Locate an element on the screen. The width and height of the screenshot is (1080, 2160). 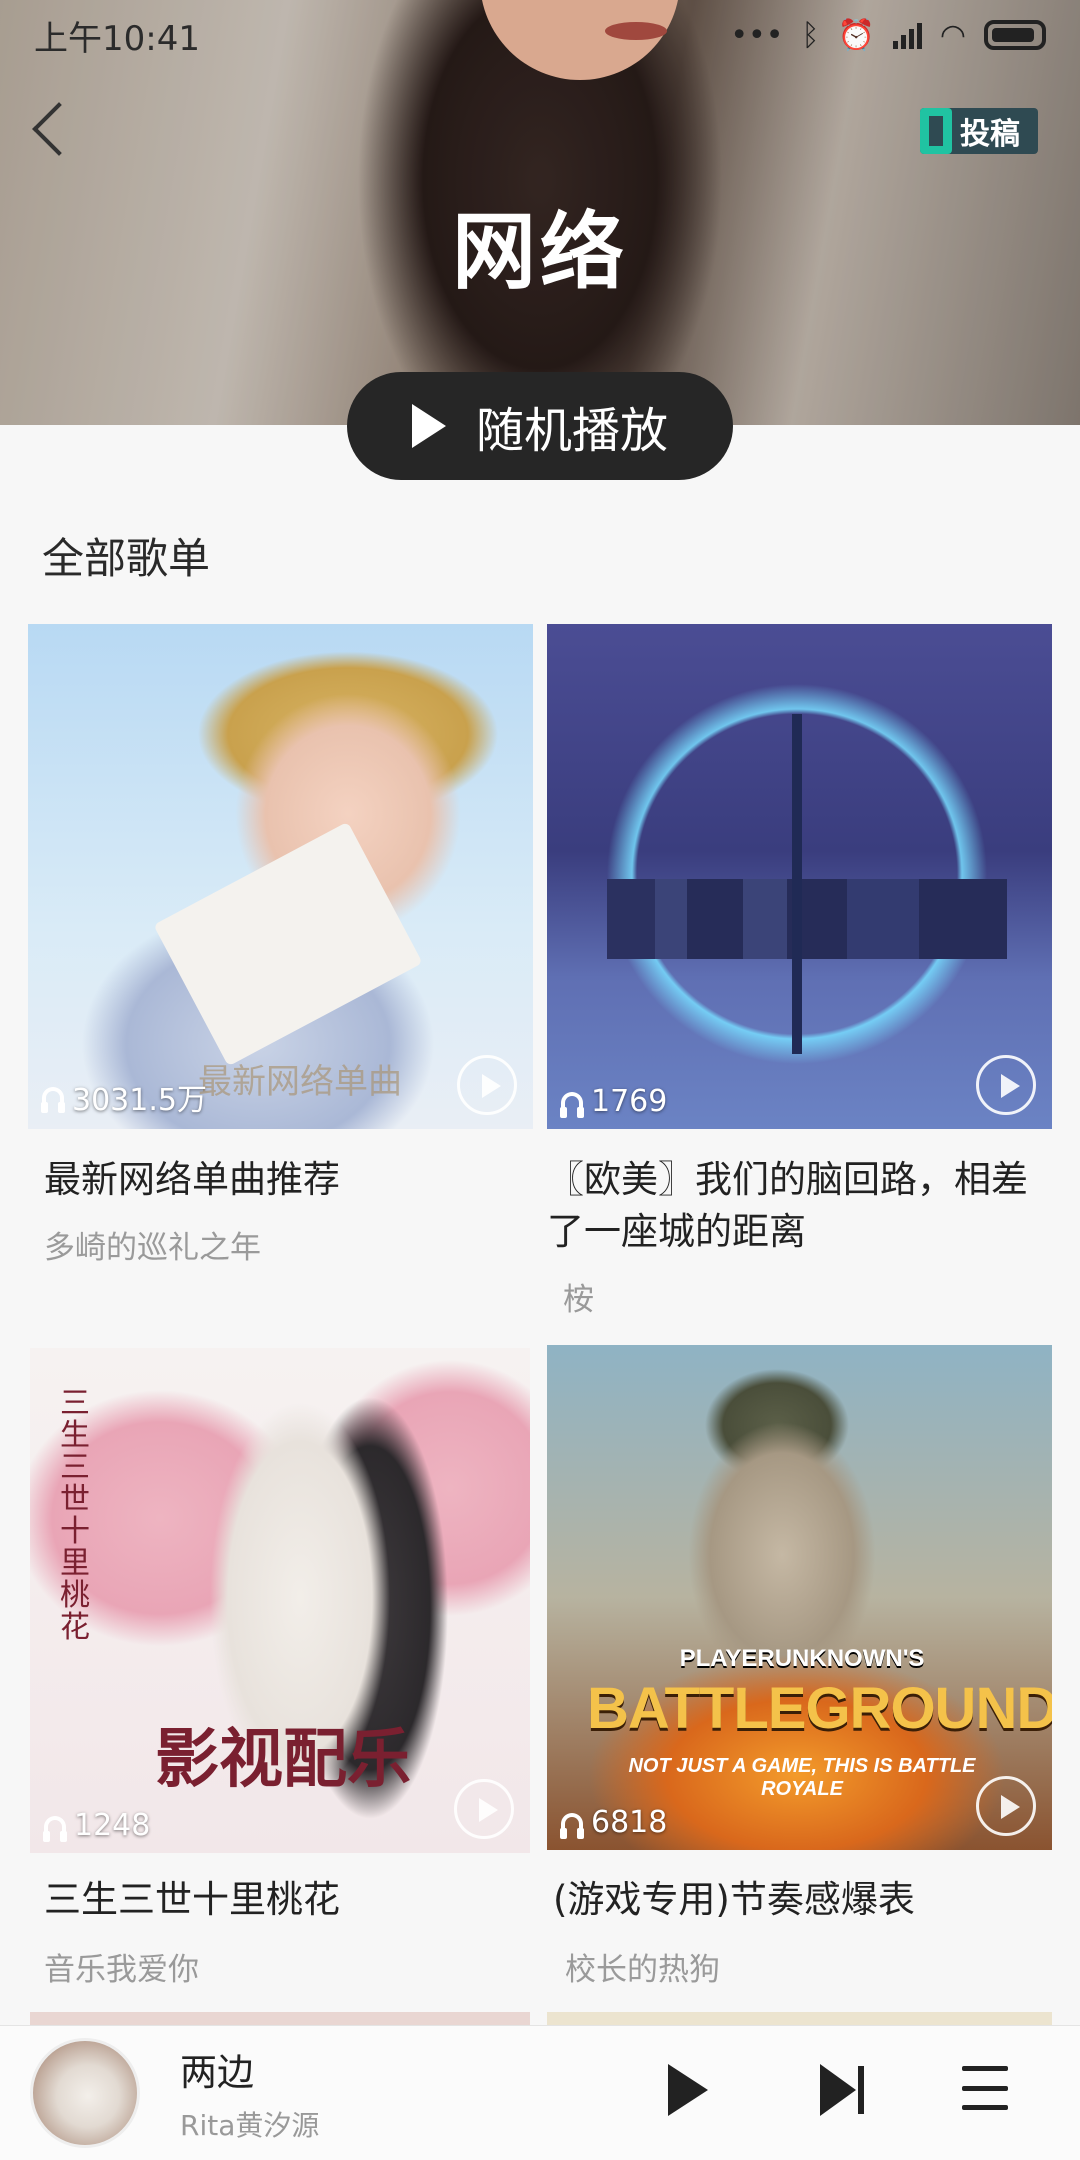
cover-side-title: 三生三世十里桃花 is located at coordinates (75, 1515).